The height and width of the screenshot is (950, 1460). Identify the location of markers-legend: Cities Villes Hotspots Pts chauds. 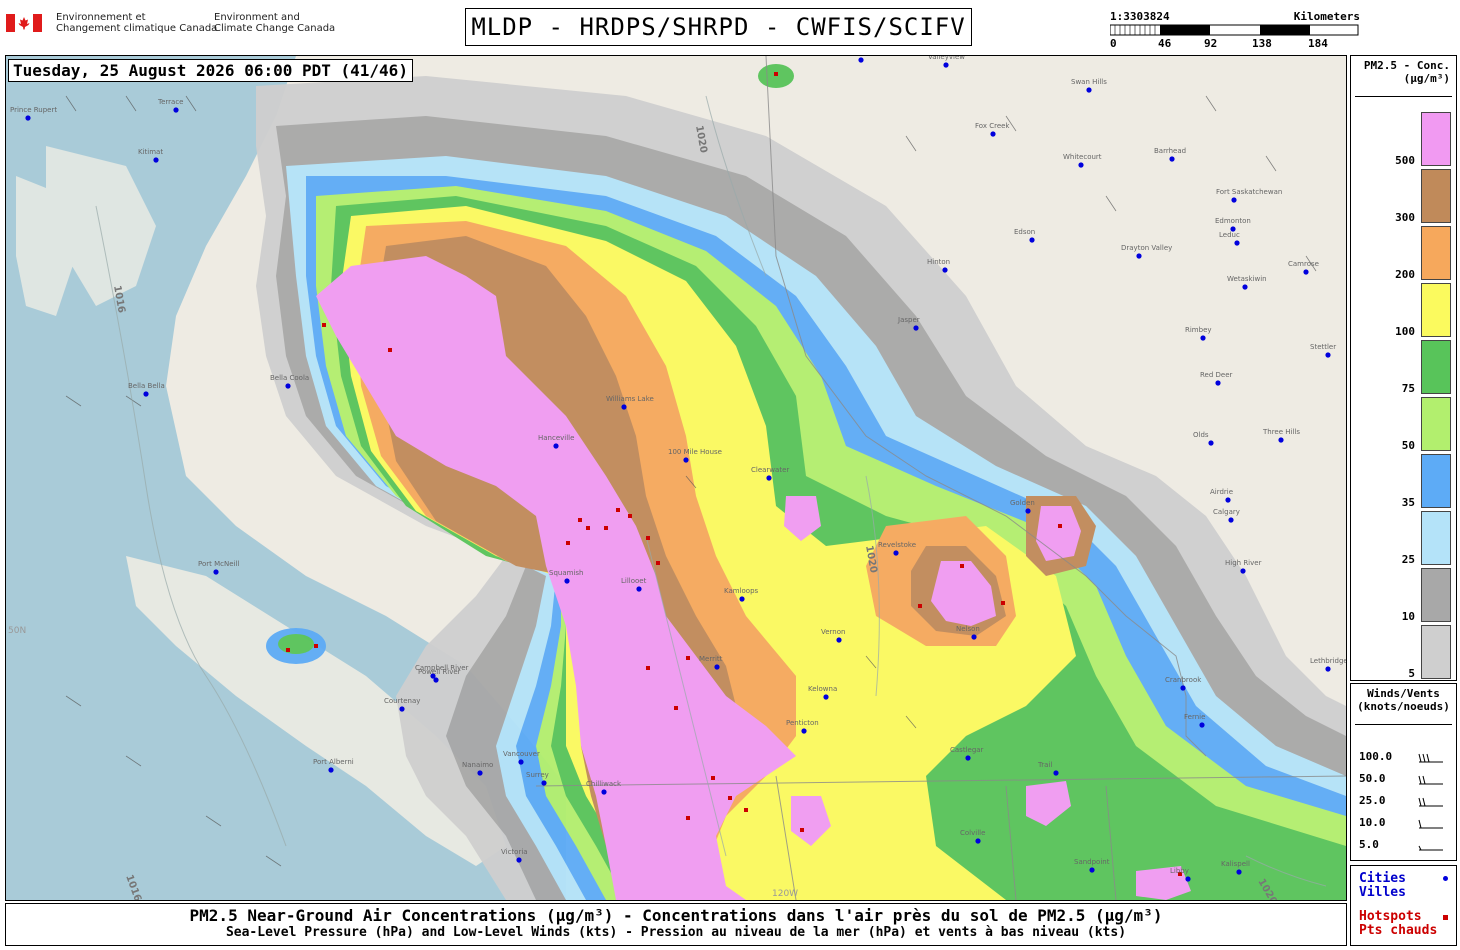
(1403, 905).